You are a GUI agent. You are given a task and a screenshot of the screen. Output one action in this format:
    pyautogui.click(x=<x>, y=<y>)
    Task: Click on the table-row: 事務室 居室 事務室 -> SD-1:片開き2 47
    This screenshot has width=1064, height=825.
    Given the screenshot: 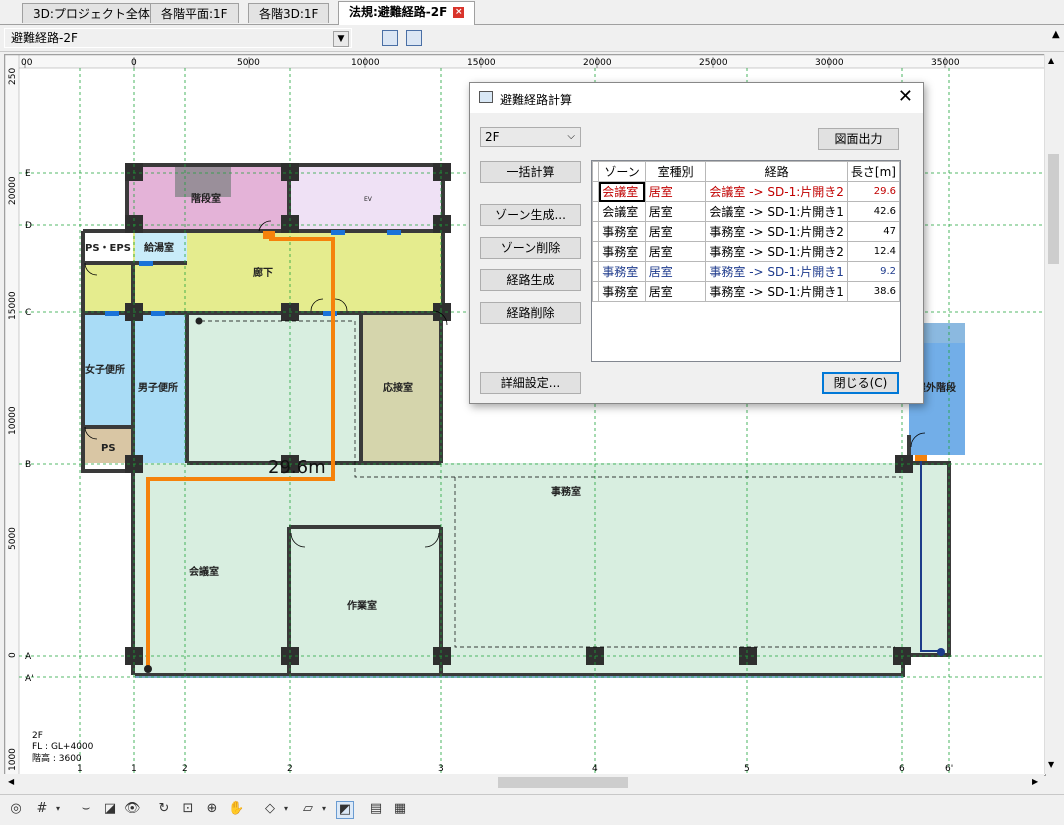 What is the action you would take?
    pyautogui.click(x=746, y=231)
    